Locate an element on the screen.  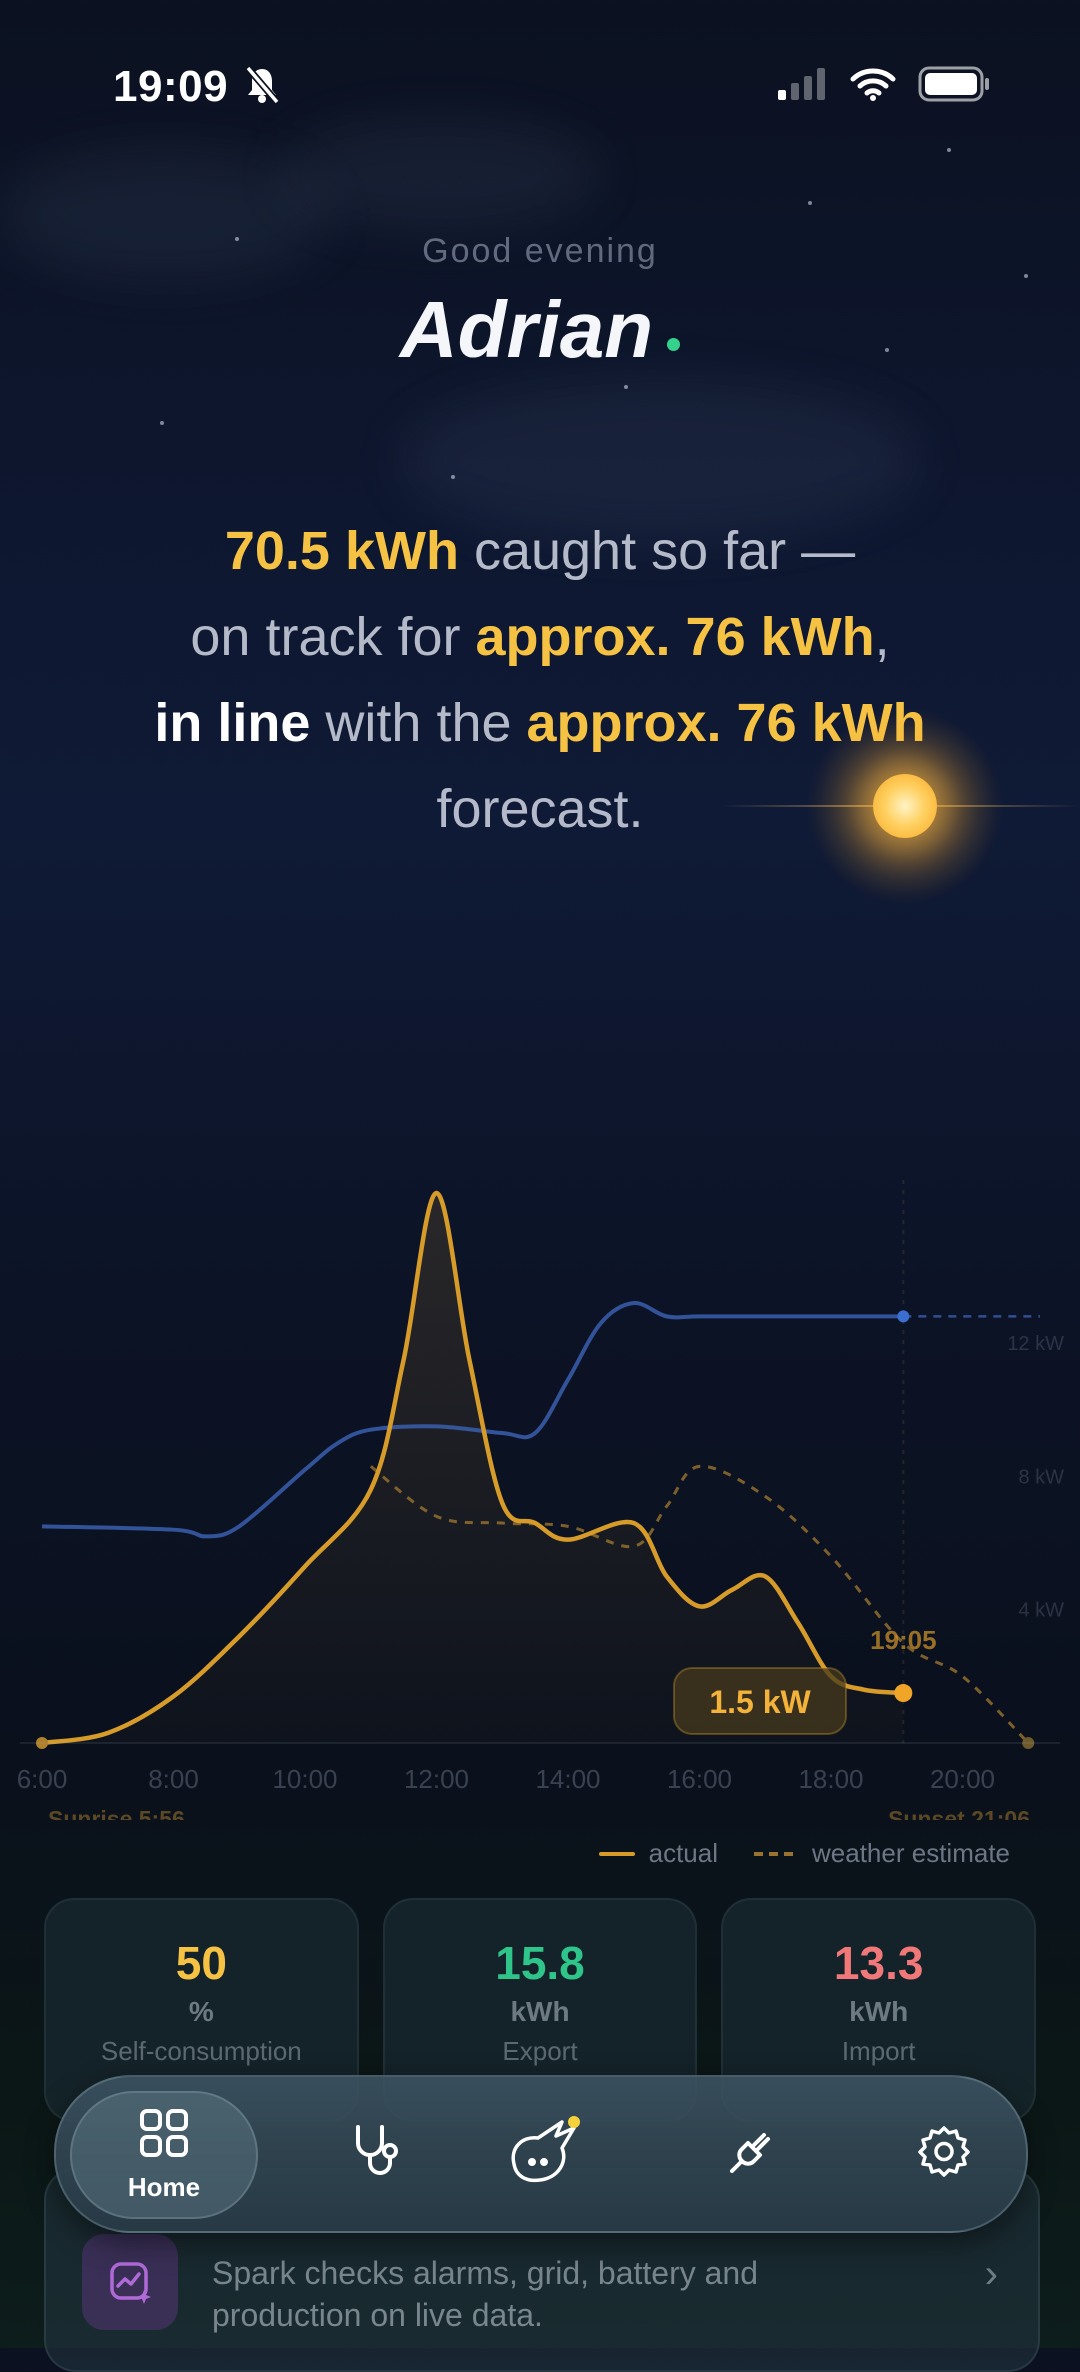
wifi-icon is located at coordinates (873, 86).